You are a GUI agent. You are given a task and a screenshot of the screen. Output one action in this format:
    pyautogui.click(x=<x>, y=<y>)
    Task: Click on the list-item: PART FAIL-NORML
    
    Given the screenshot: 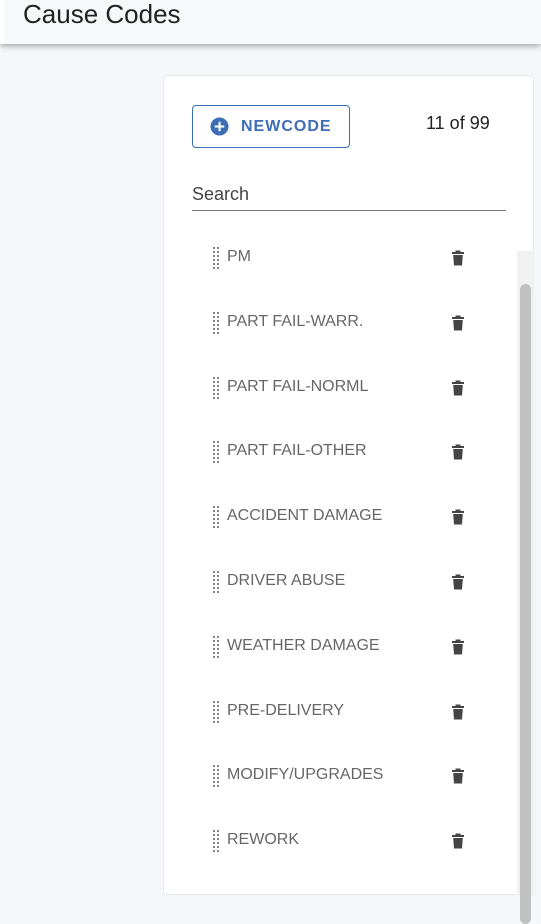 What is the action you would take?
    pyautogui.click(x=340, y=386)
    